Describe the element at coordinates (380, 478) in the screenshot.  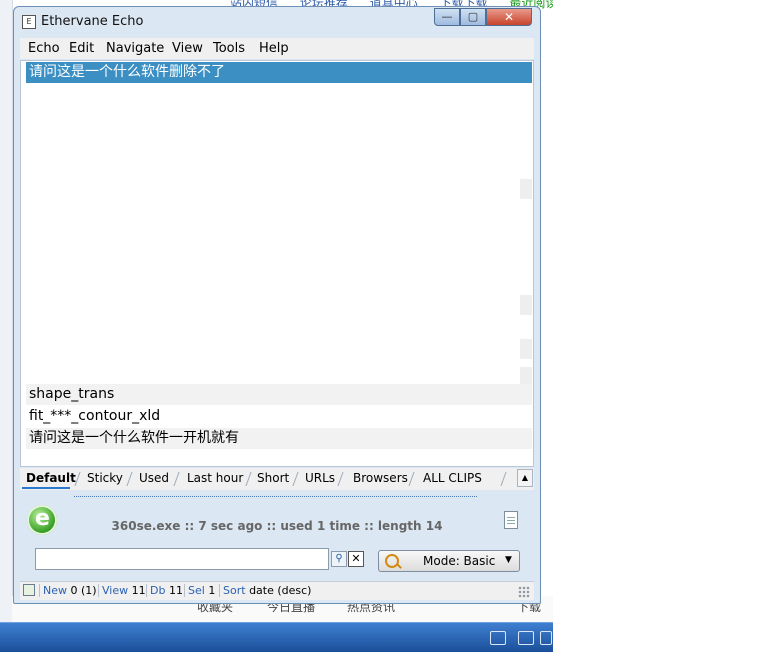
I see `tab-browsers: Browsers` at that location.